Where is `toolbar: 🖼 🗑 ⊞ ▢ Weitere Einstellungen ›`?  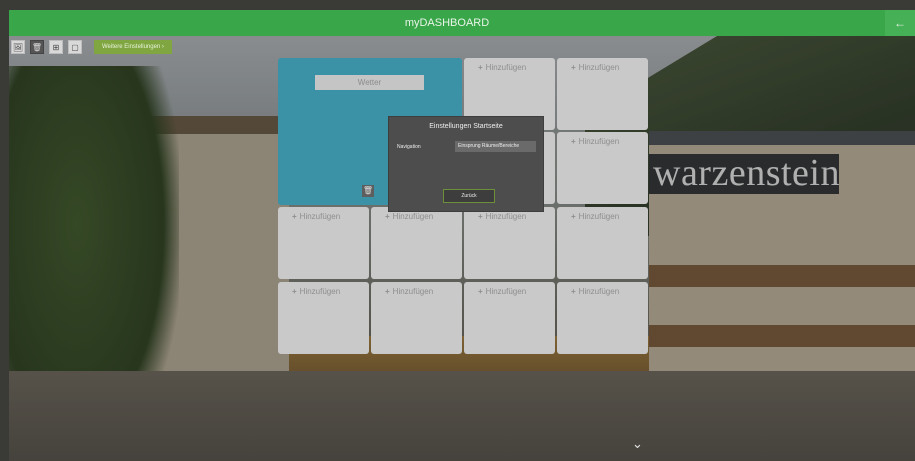 toolbar: 🖼 🗑 ⊞ ▢ Weitere Einstellungen › is located at coordinates (91, 47).